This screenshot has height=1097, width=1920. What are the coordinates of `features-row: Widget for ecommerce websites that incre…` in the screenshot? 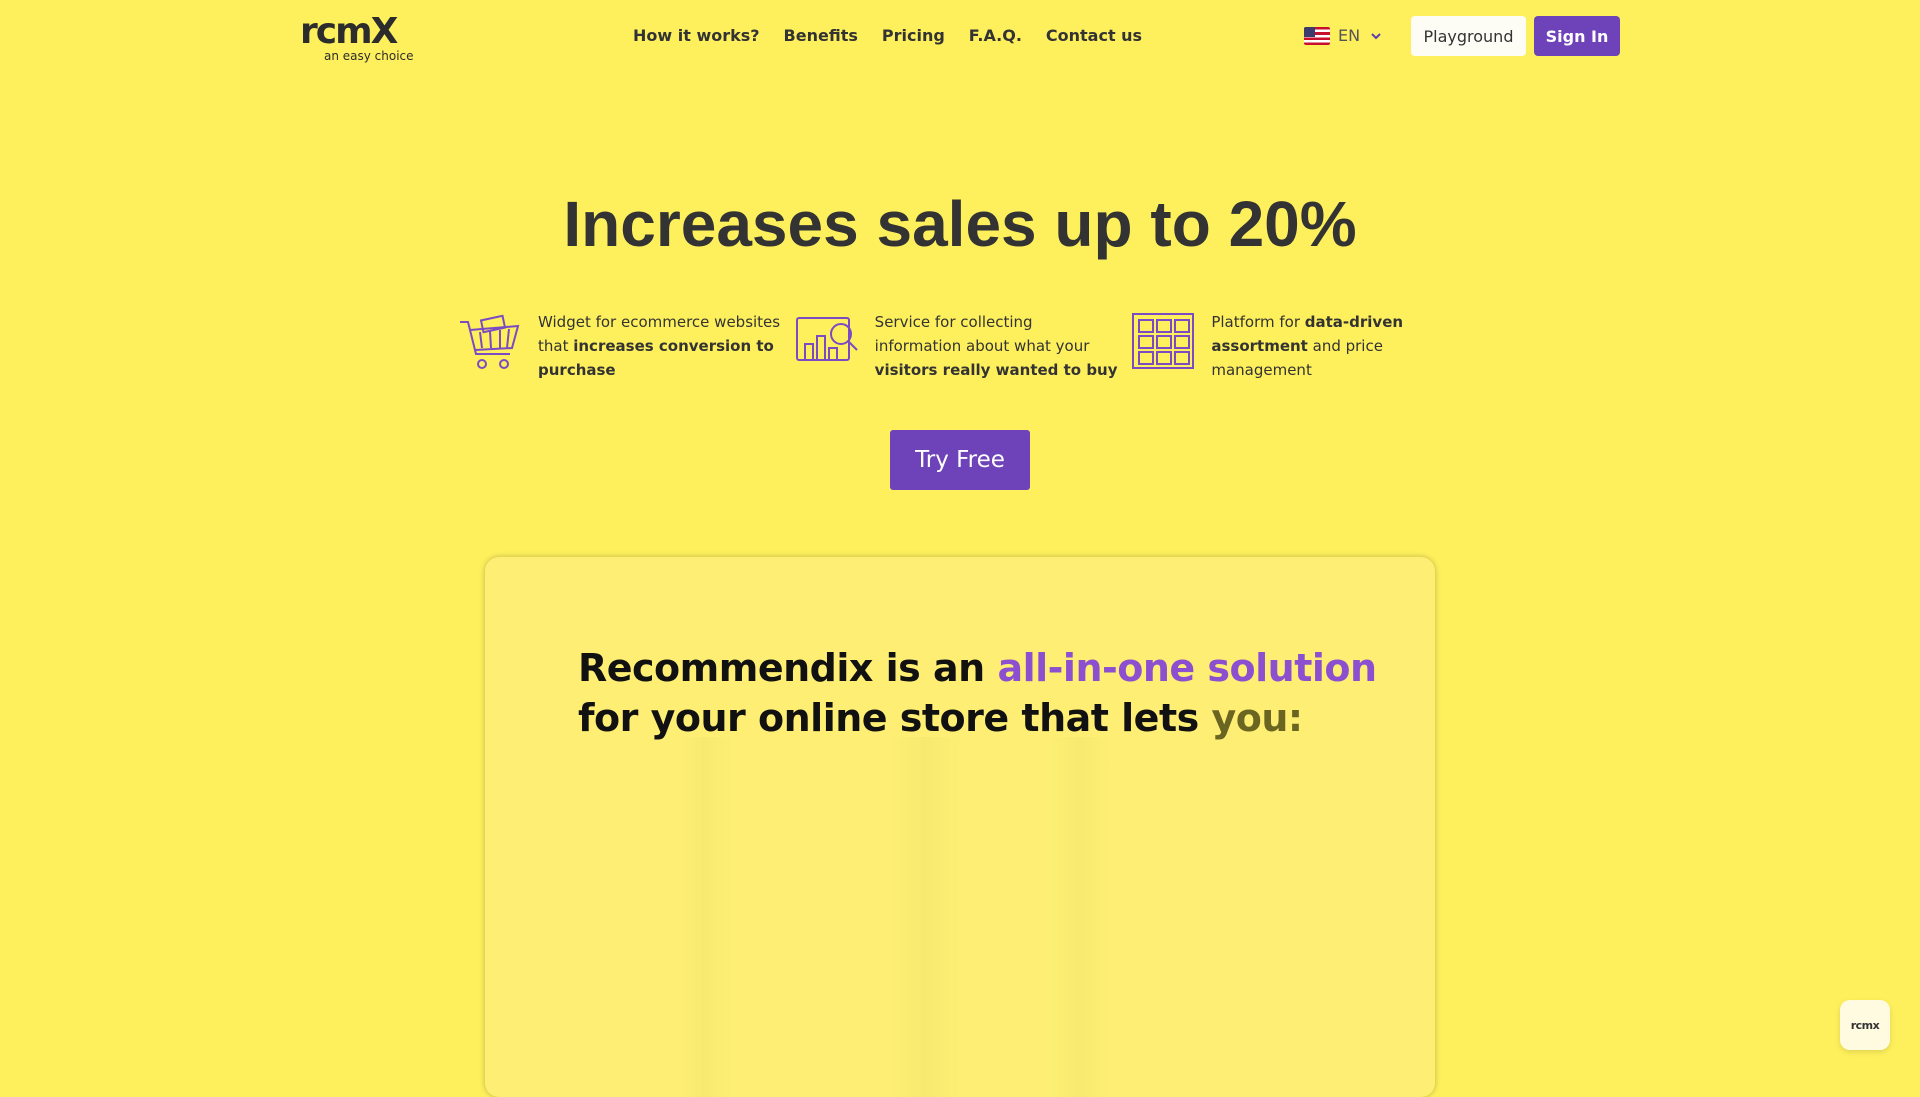 It's located at (963, 346).